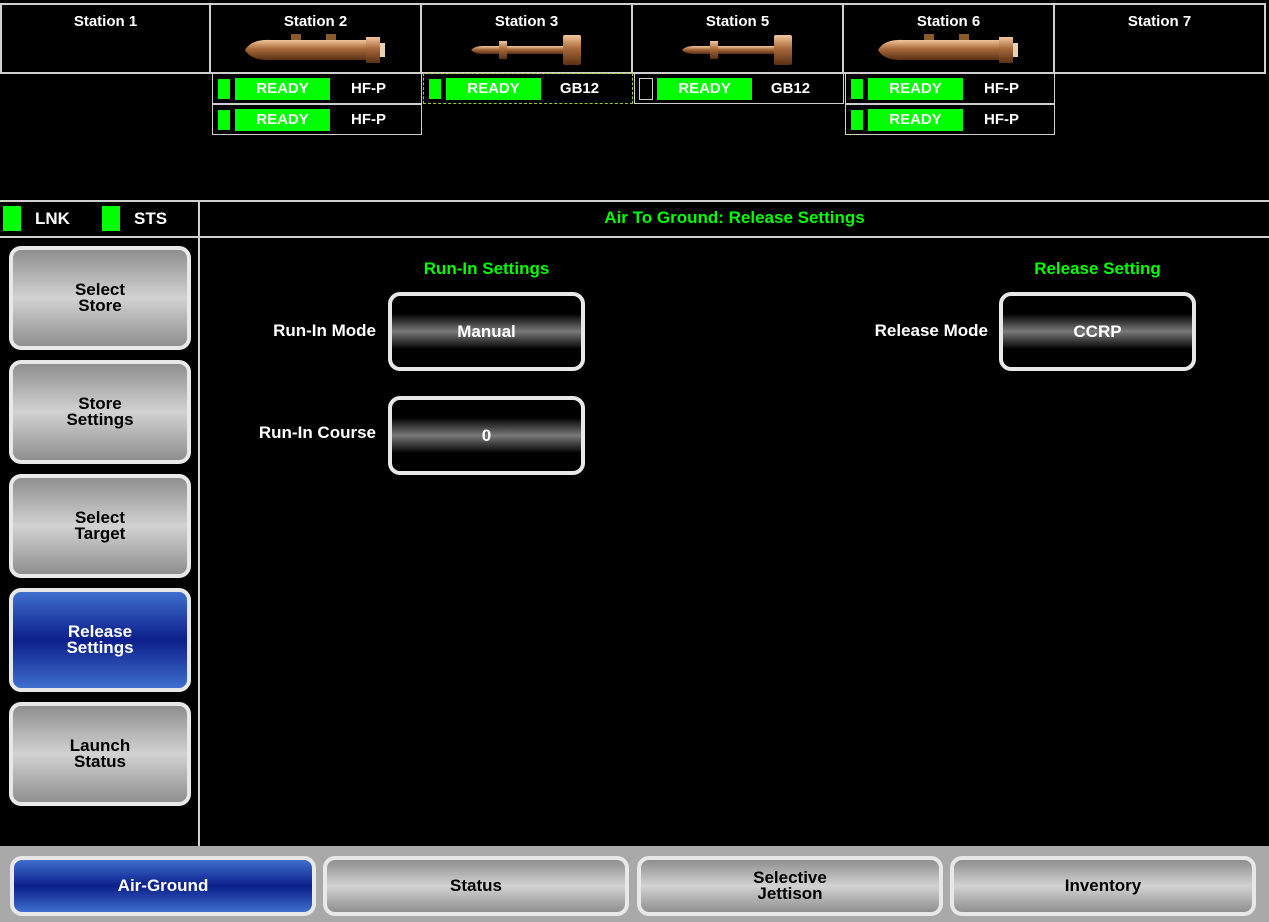 The height and width of the screenshot is (922, 1269). What do you see at coordinates (1159, 21) in the screenshot?
I see `station-name: Station 7` at bounding box center [1159, 21].